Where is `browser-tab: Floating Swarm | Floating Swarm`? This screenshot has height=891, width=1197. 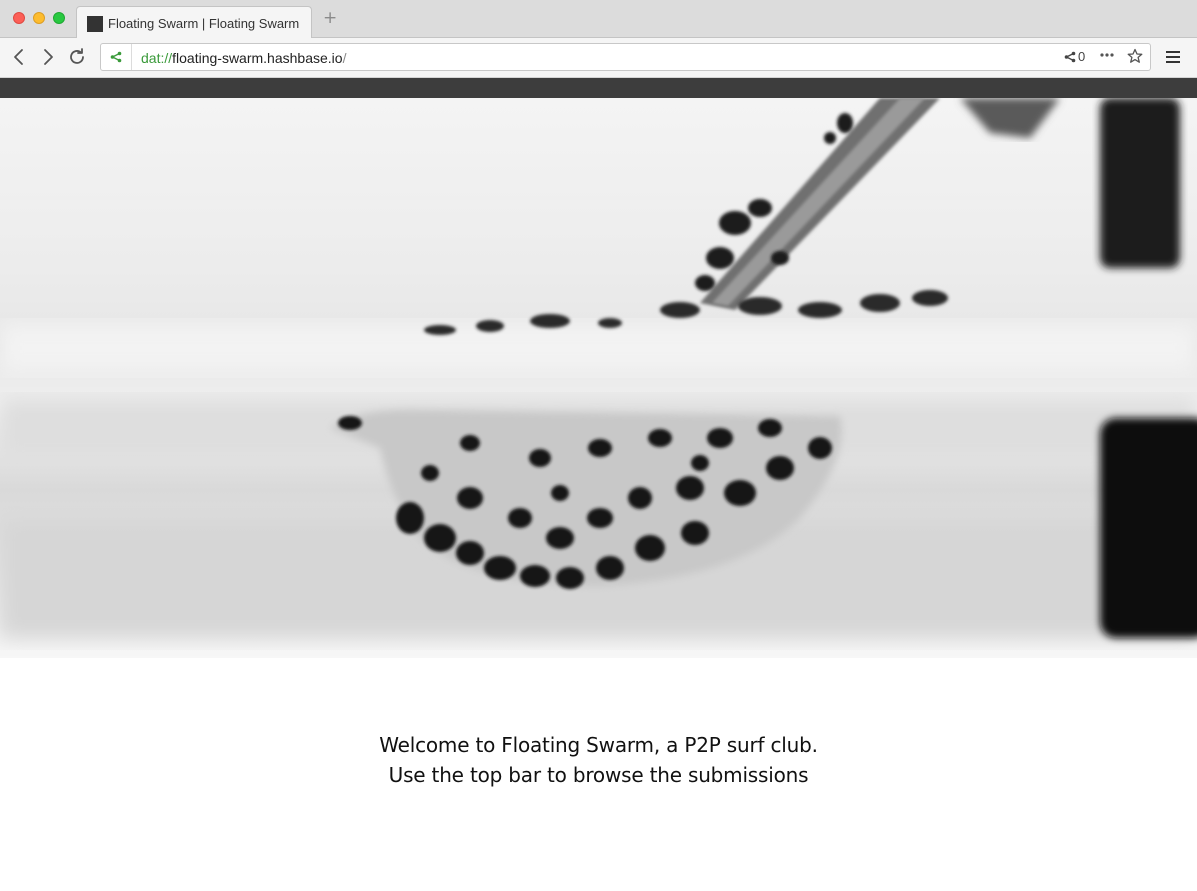 browser-tab: Floating Swarm | Floating Swarm is located at coordinates (194, 22).